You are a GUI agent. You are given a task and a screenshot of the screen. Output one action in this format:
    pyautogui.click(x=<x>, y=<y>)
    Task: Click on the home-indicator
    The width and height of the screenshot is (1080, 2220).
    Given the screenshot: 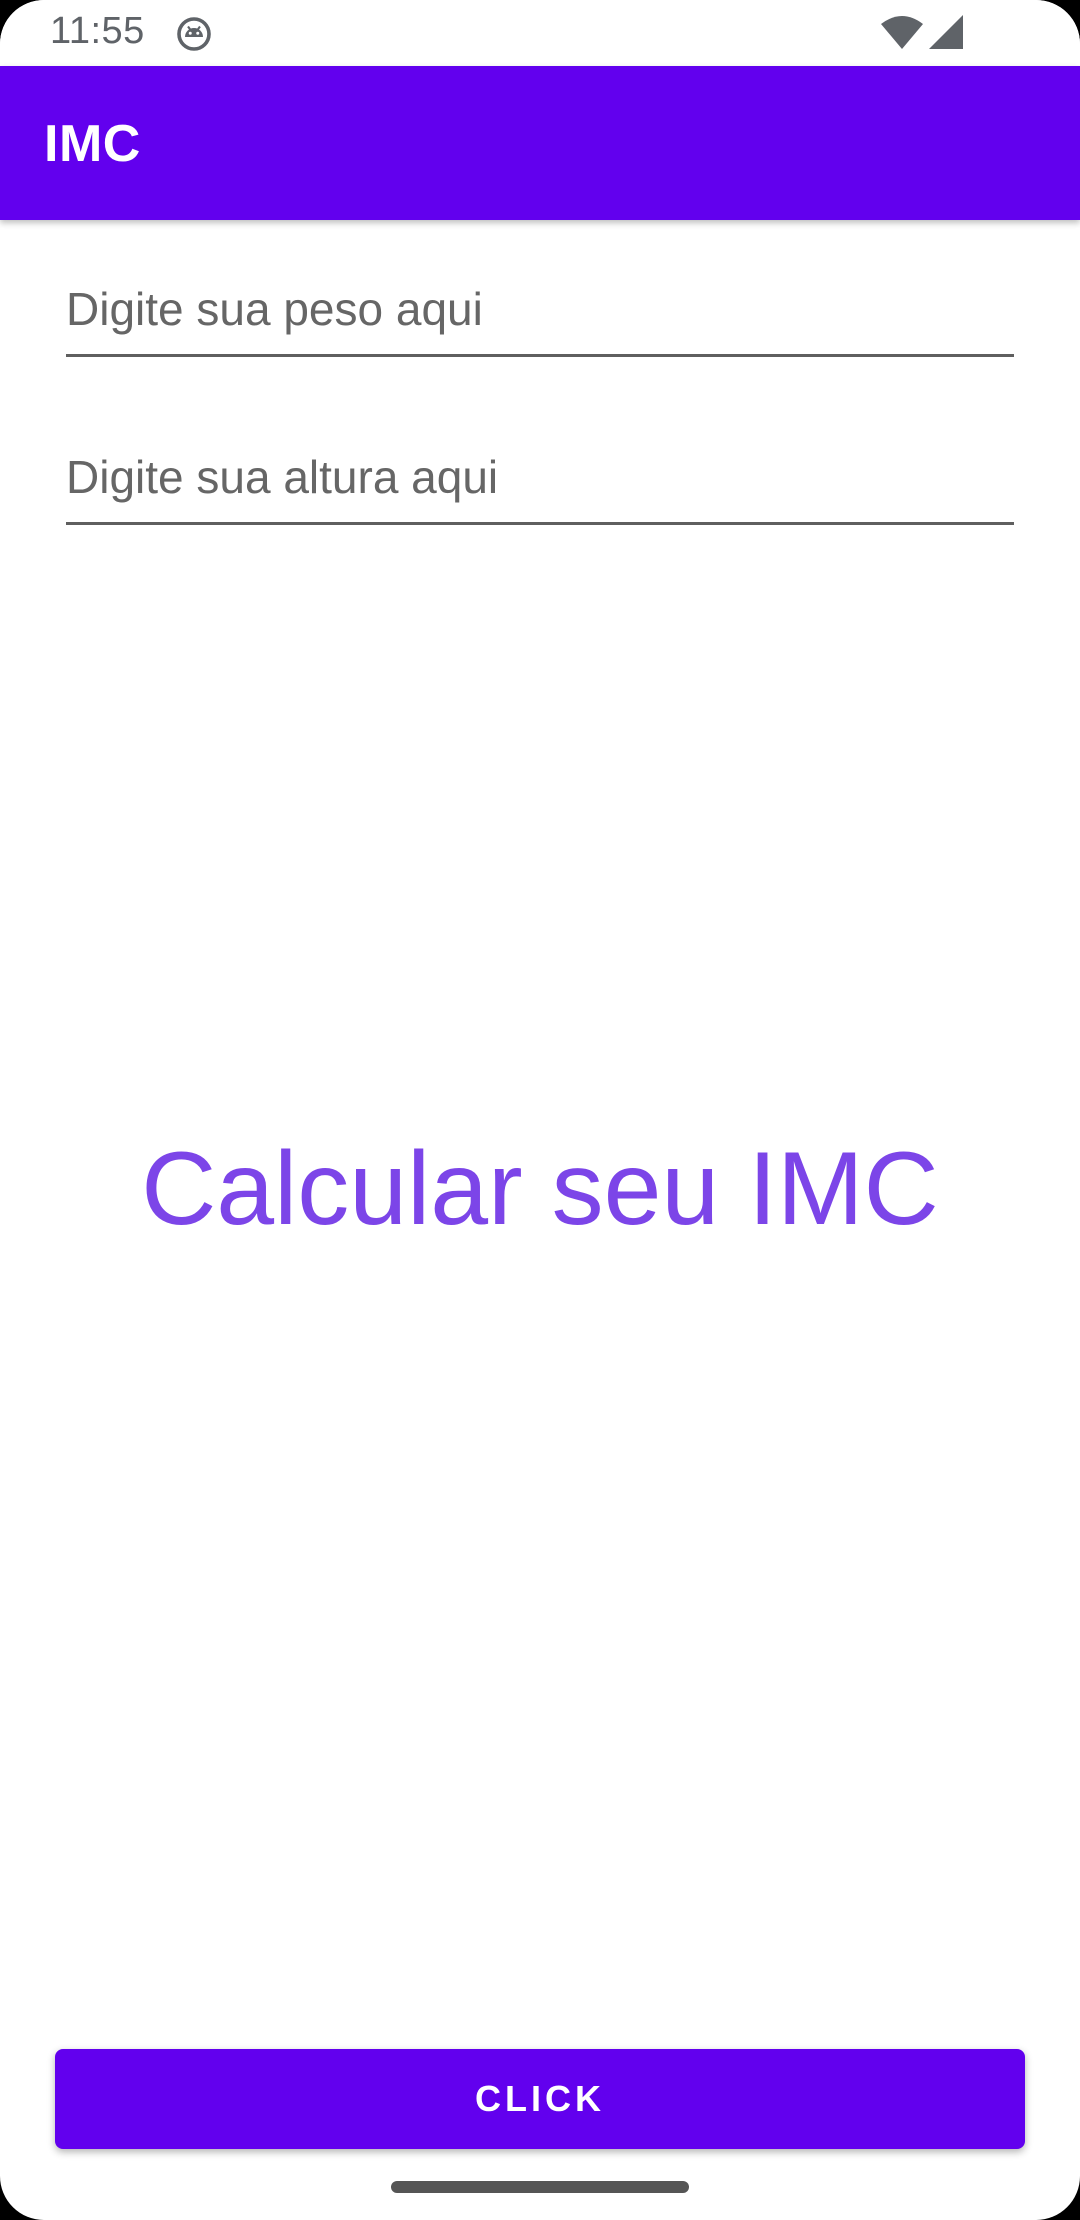 What is the action you would take?
    pyautogui.click(x=540, y=2187)
    